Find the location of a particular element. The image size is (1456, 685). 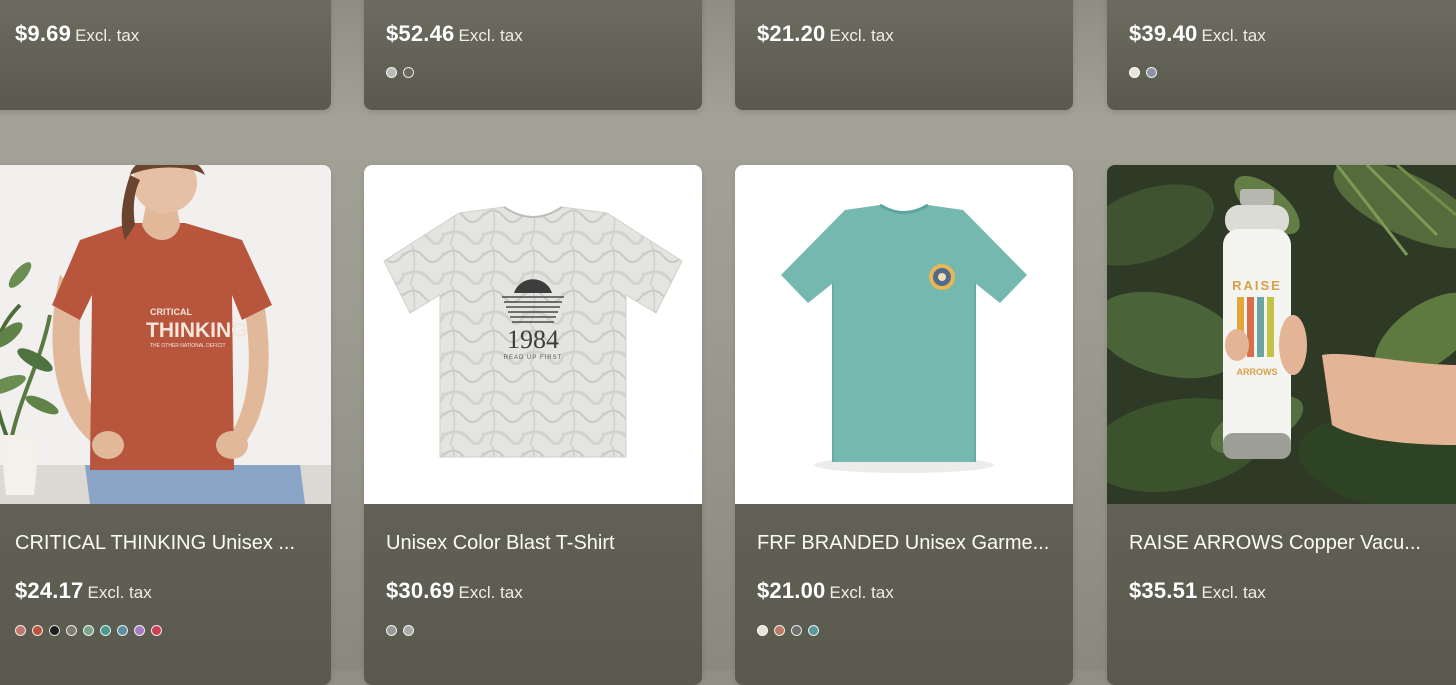

bottle-print-line2: ARROWS is located at coordinates (1257, 372).